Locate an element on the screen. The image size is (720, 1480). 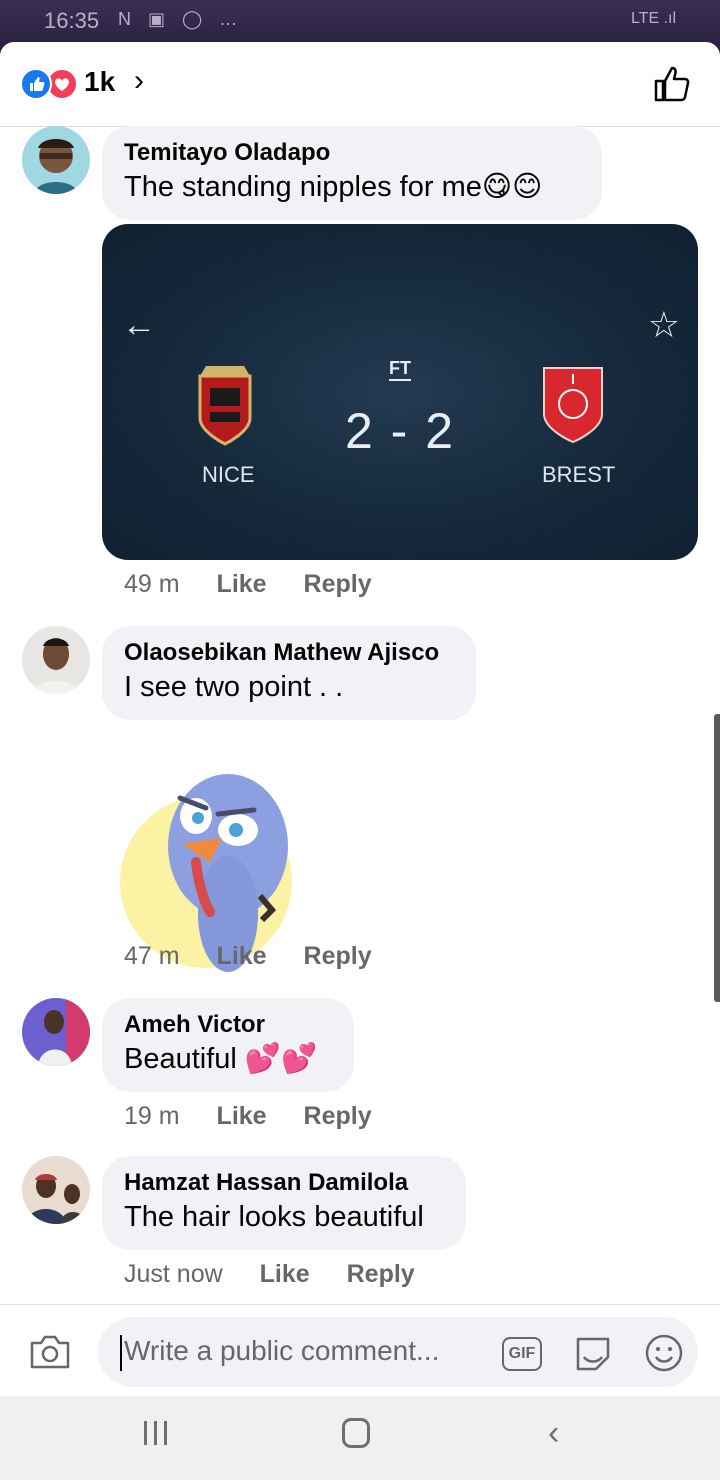
away-team-name: BREST is located at coordinates (579, 474).